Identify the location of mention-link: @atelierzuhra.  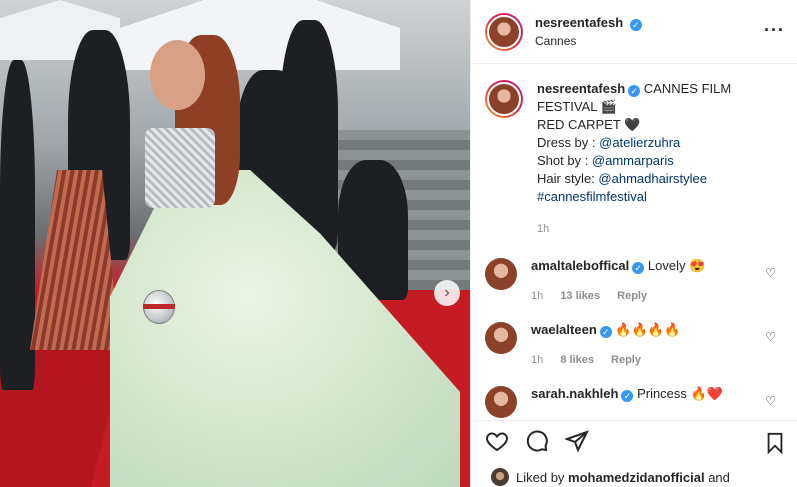
(639, 142).